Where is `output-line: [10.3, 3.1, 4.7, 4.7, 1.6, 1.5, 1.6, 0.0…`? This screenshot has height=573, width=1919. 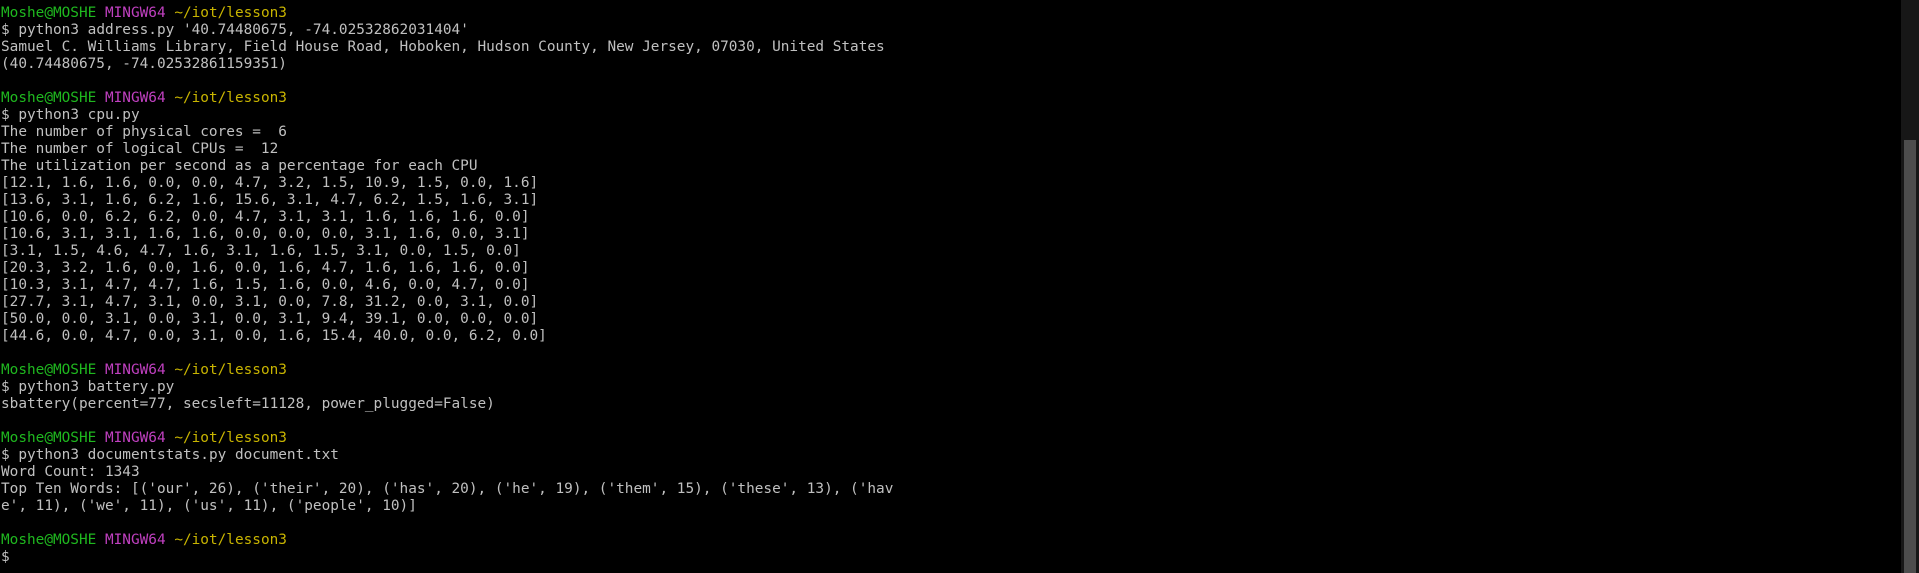 output-line: [10.3, 3.1, 4.7, 4.7, 1.6, 1.5, 1.6, 0.0… is located at coordinates (265, 285).